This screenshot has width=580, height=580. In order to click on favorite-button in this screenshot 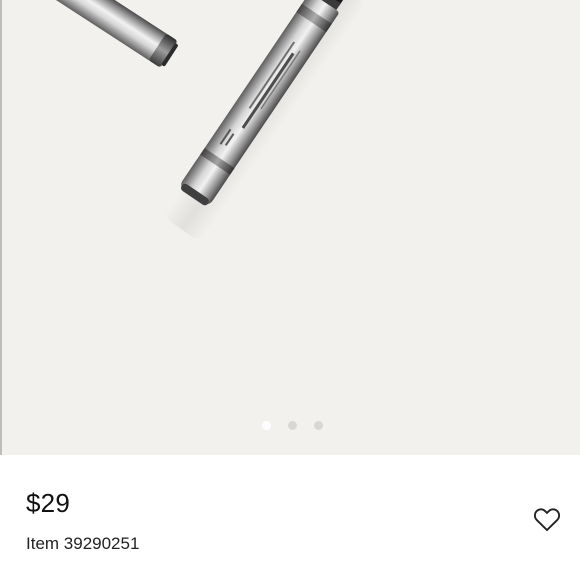, I will do `click(547, 519)`.